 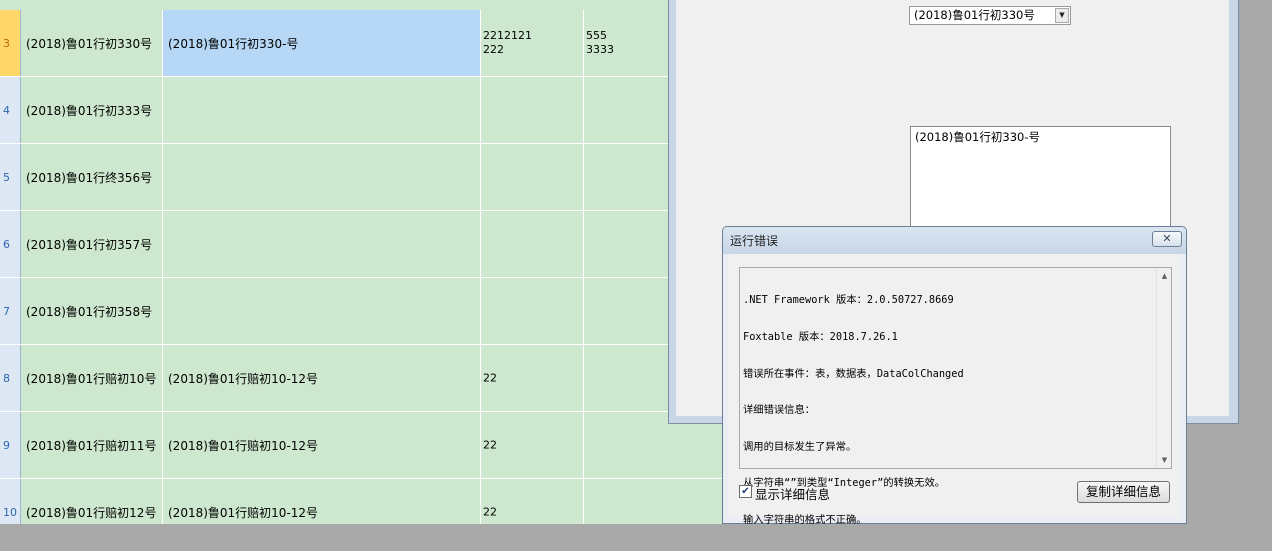 What do you see at coordinates (10, 177) in the screenshot?
I see `row-header: 5` at bounding box center [10, 177].